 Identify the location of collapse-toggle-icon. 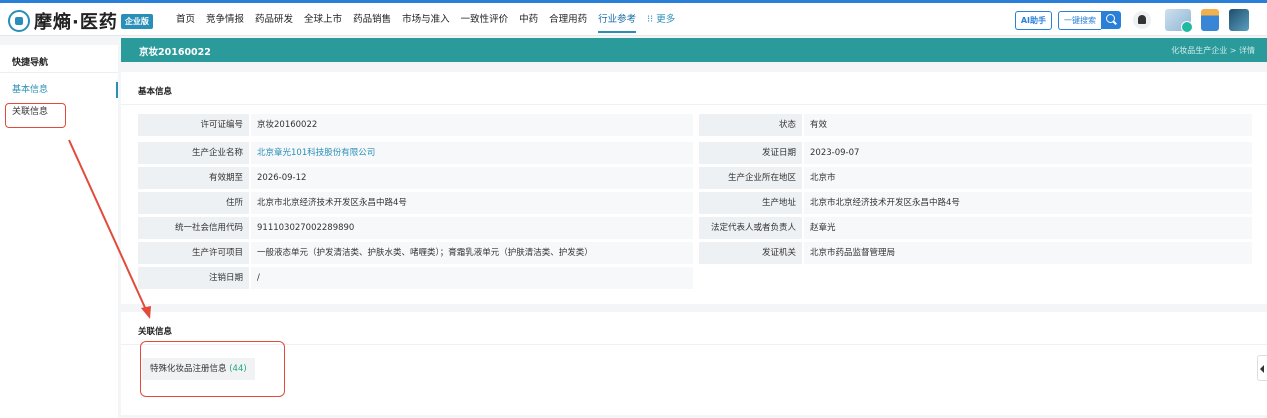
(1262, 368).